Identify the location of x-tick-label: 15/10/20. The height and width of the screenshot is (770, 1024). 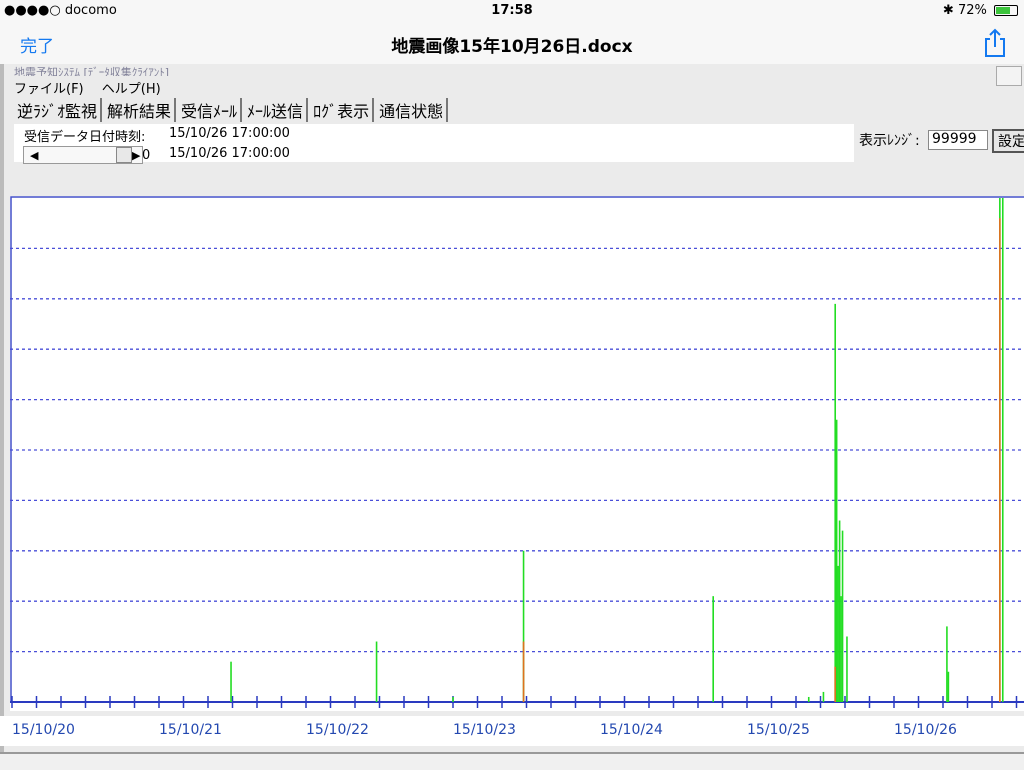
(43, 730).